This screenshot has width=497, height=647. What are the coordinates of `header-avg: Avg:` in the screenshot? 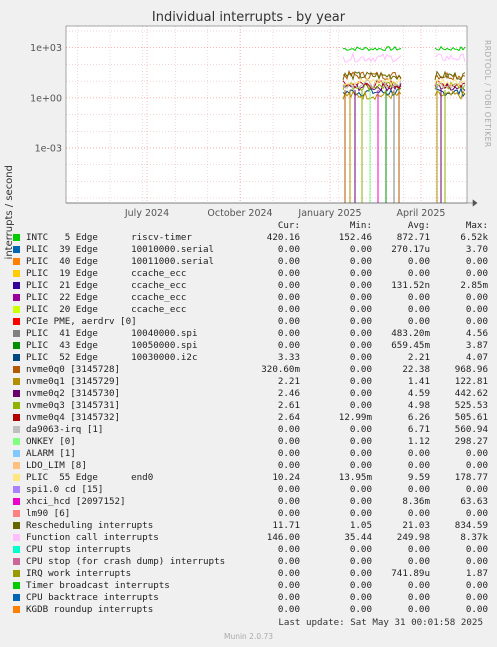 It's located at (418, 225).